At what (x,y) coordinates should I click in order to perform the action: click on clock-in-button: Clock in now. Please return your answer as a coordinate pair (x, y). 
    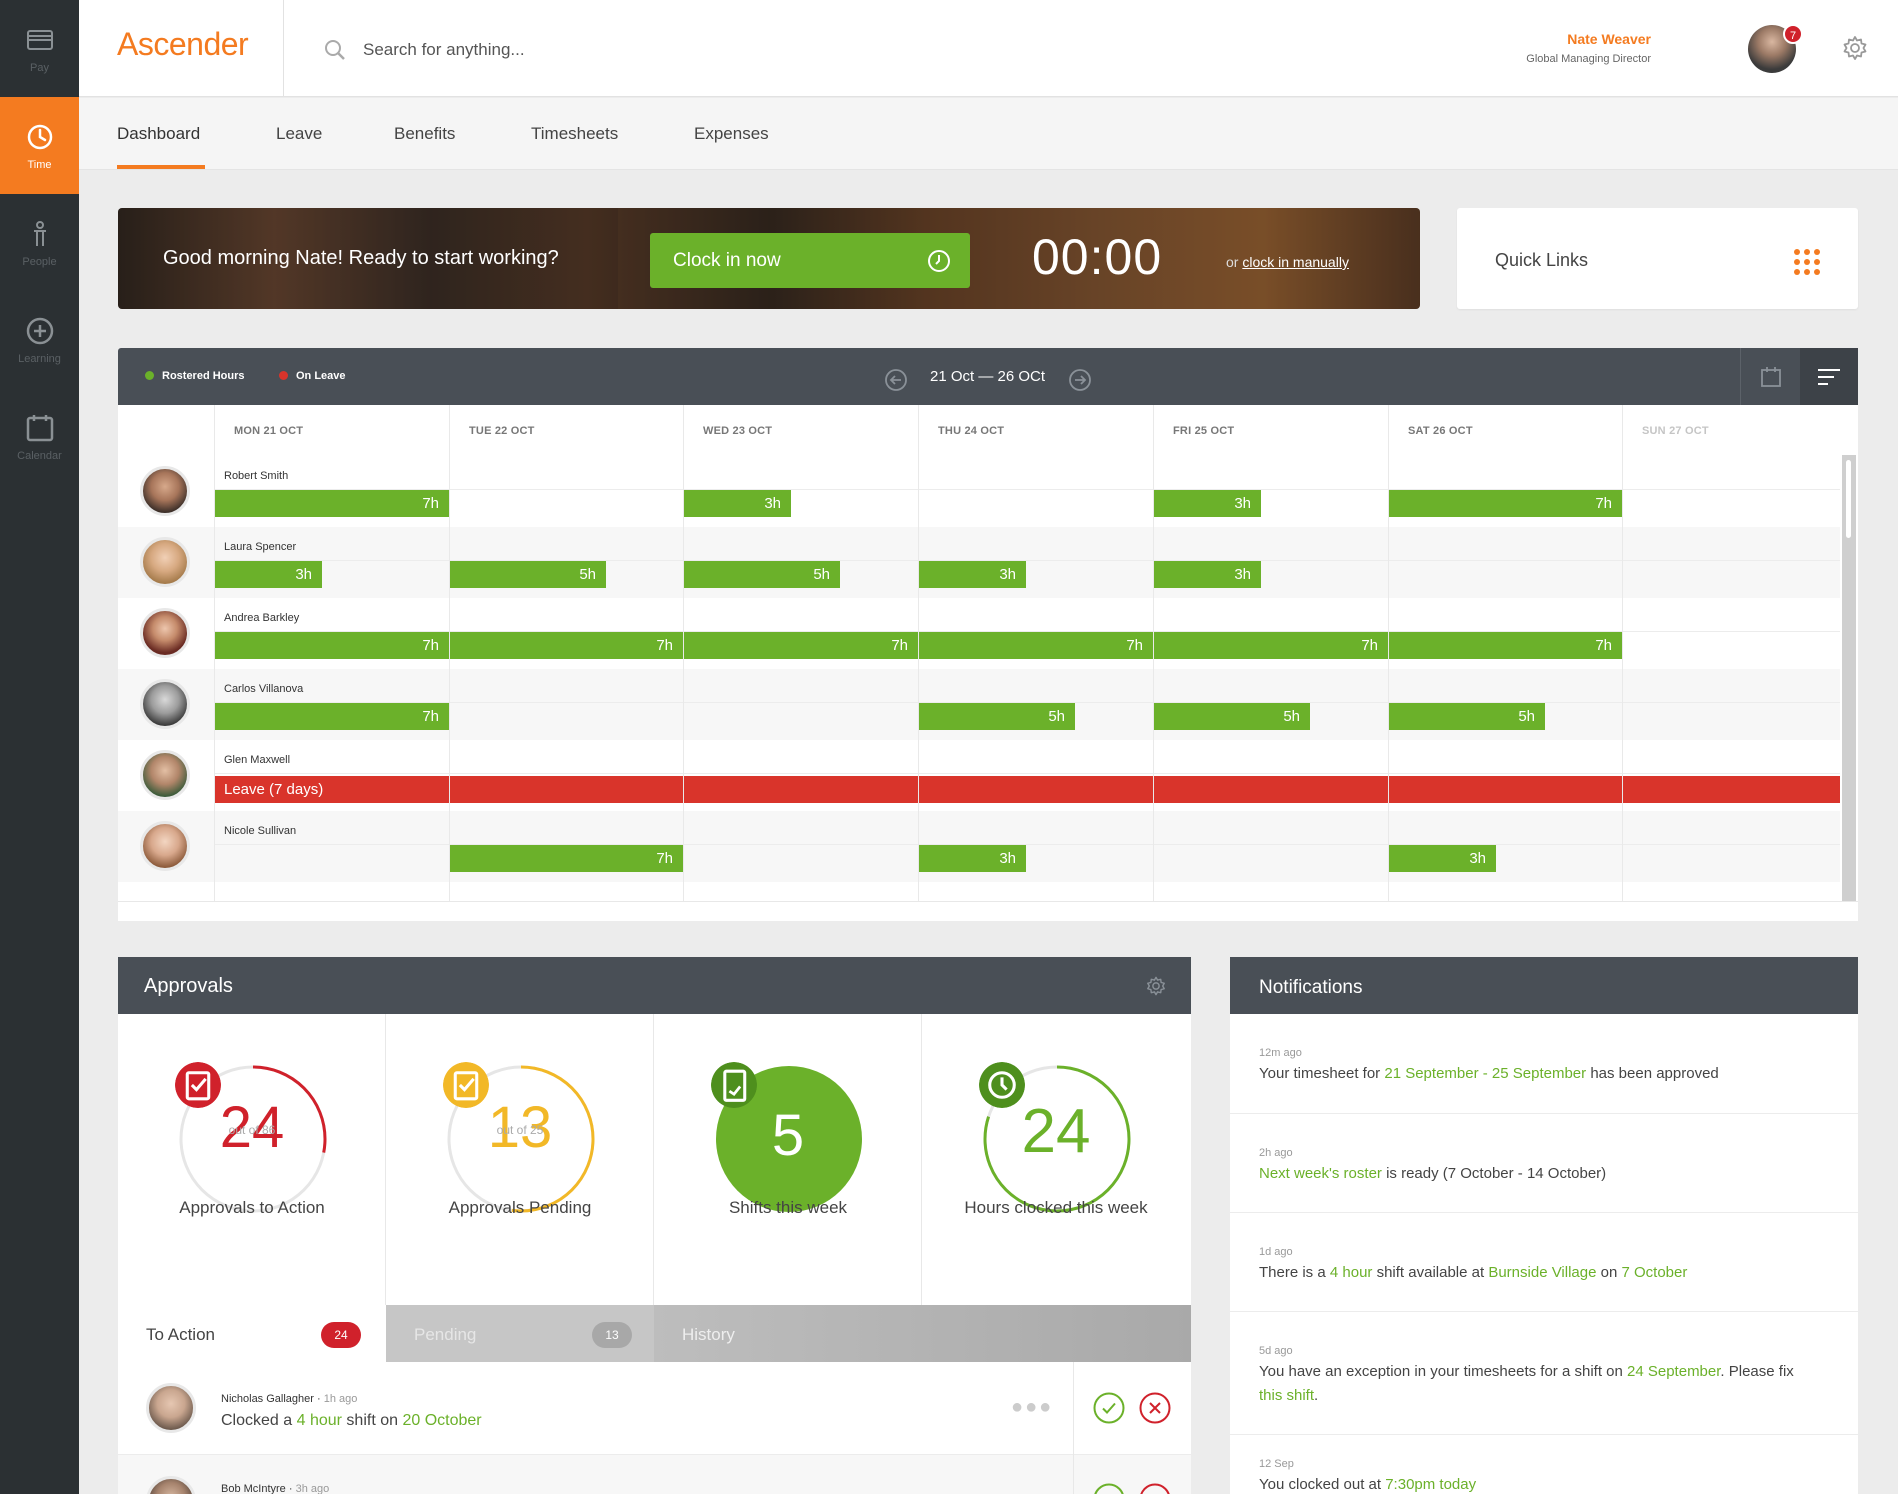
    Looking at the image, I should click on (810, 260).